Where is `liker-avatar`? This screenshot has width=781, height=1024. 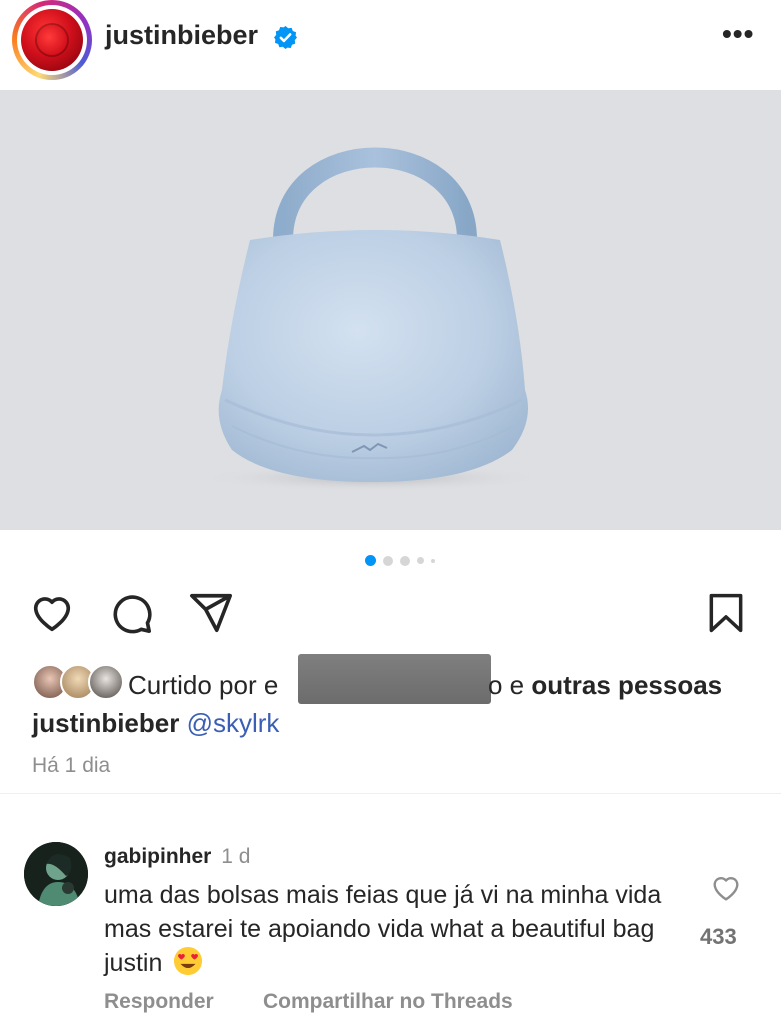
liker-avatar is located at coordinates (106, 682).